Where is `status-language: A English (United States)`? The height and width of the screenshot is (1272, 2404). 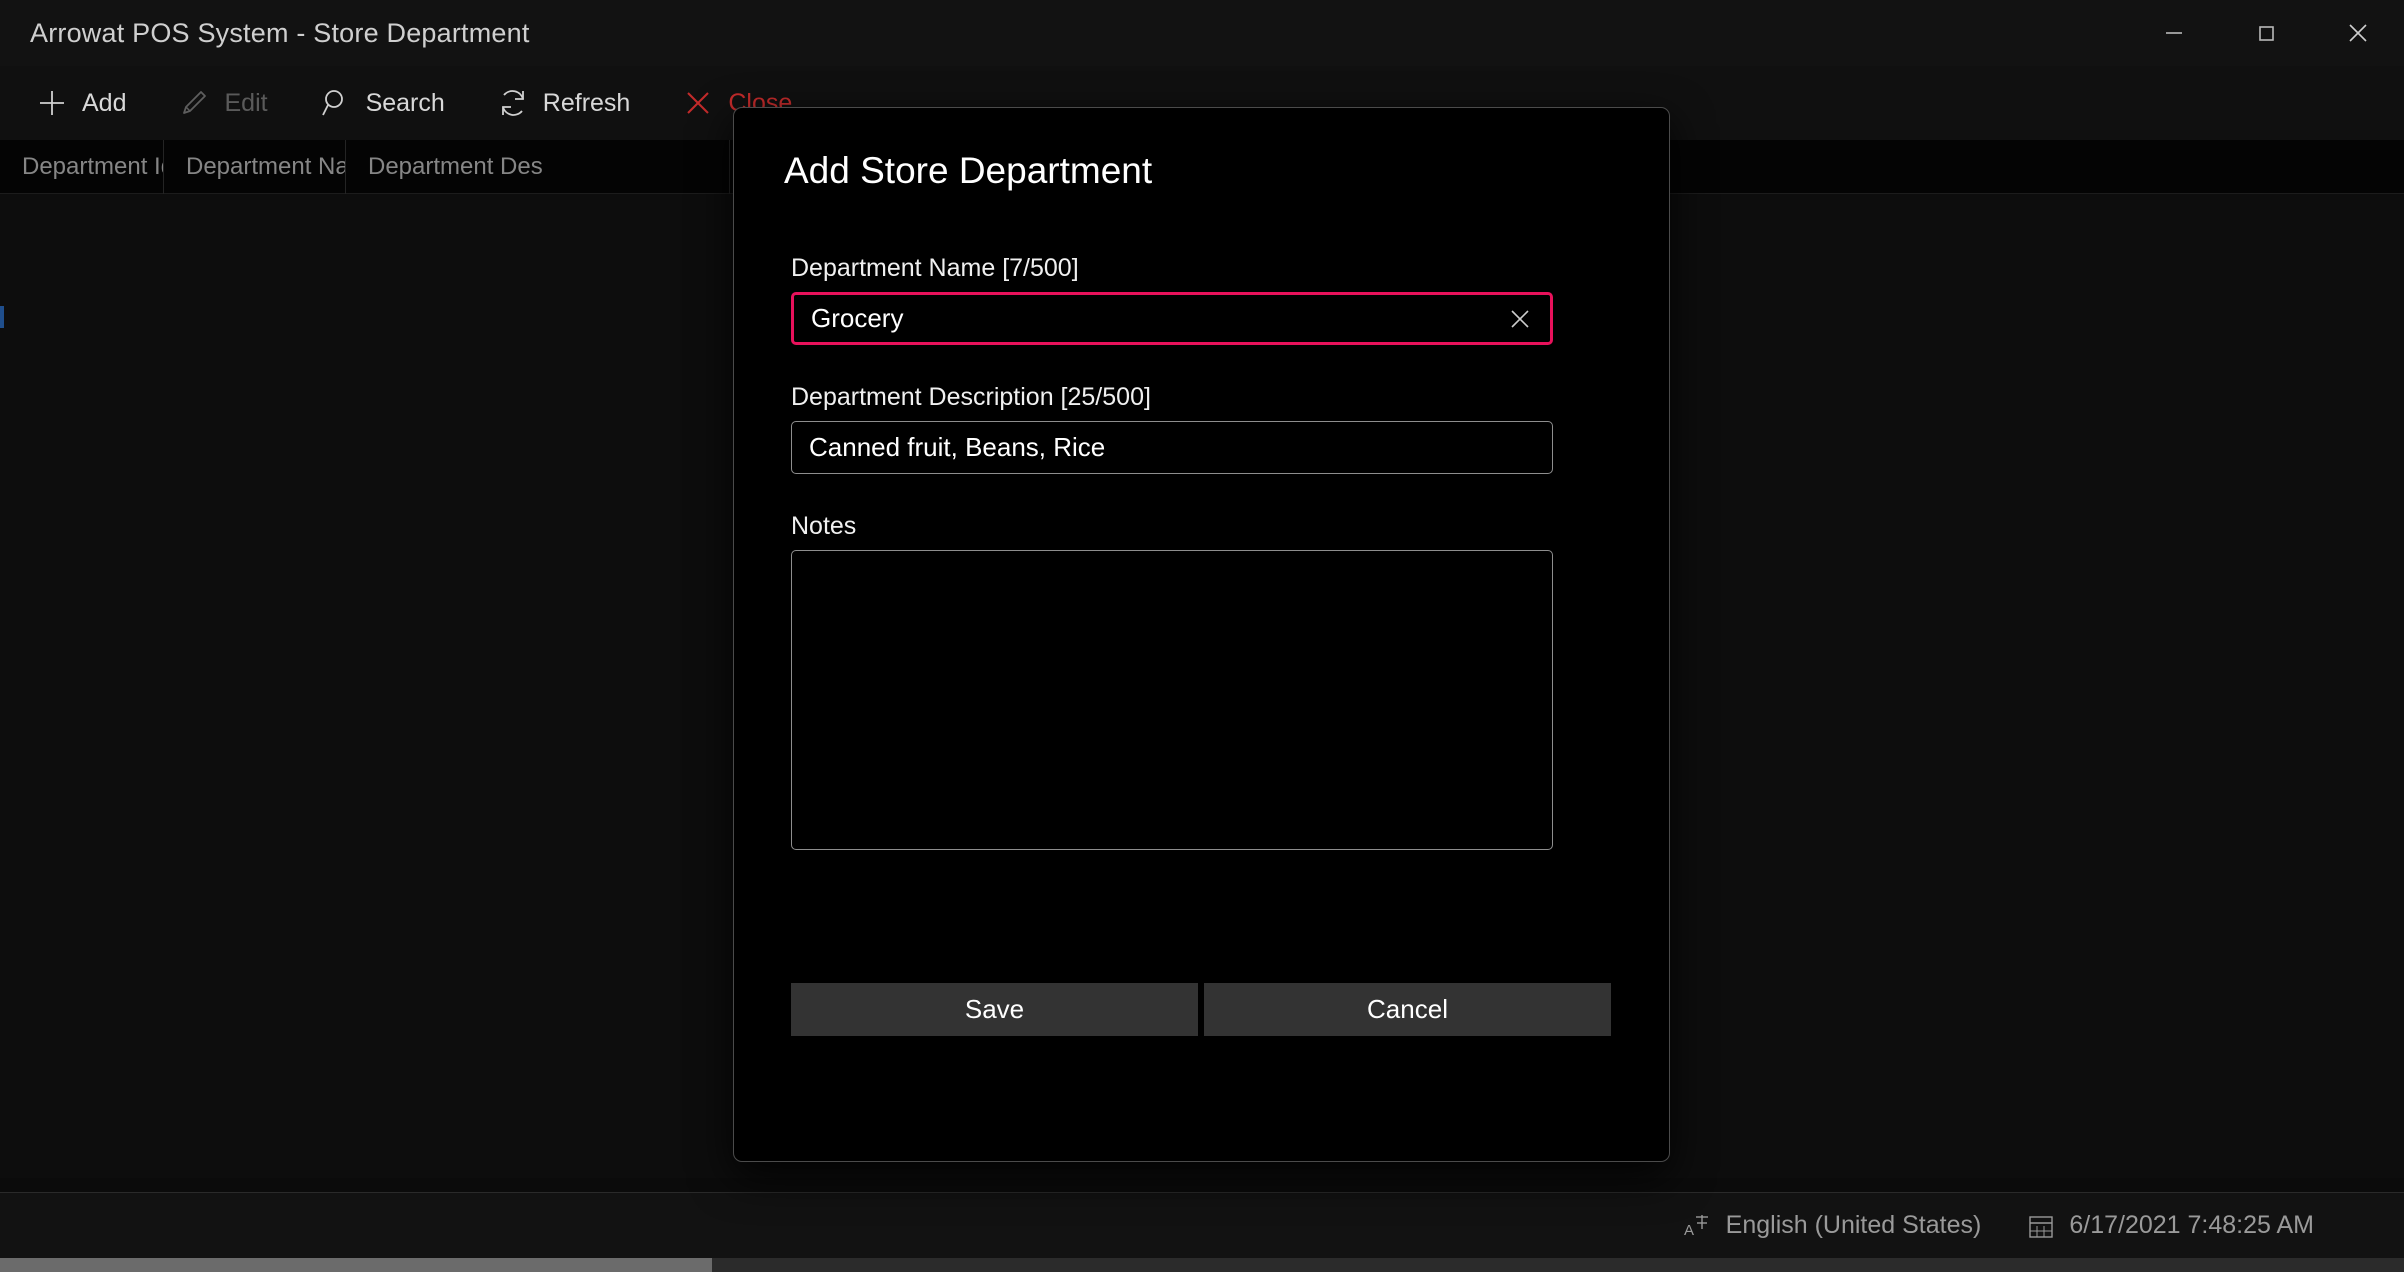
status-language: A English (United States) is located at coordinates (1832, 1226).